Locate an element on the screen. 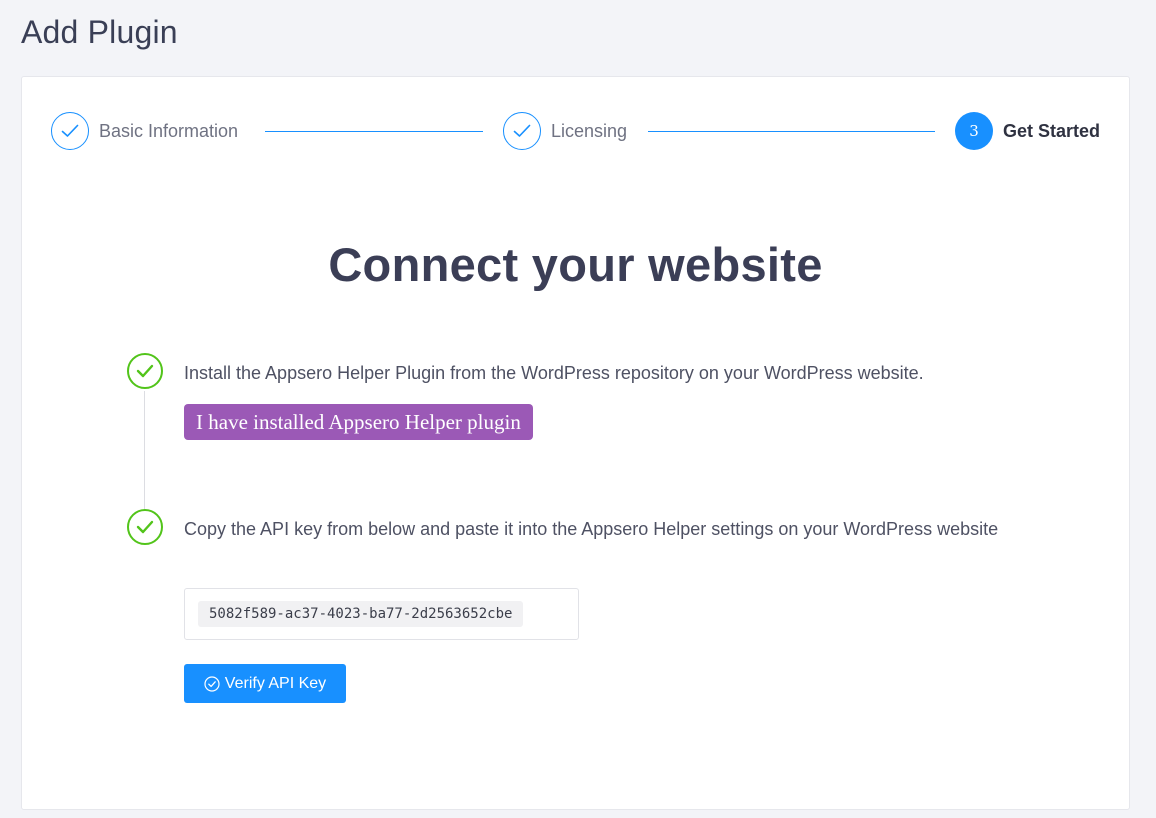 The height and width of the screenshot is (818, 1156). api-key-box: 5082f589-ac37-4023-ba77-2d2563652cbe is located at coordinates (381, 614).